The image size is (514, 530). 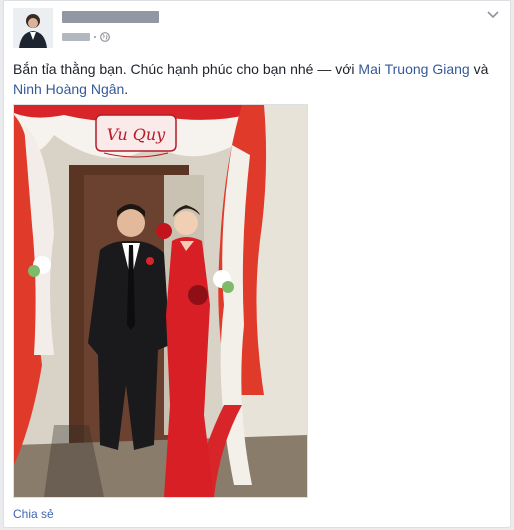 I want to click on chevron-down-icon, so click(x=493, y=15).